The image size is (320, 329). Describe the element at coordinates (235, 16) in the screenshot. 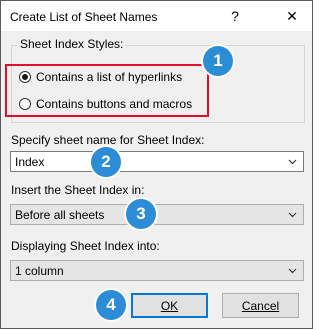

I see `help-button: ?` at that location.